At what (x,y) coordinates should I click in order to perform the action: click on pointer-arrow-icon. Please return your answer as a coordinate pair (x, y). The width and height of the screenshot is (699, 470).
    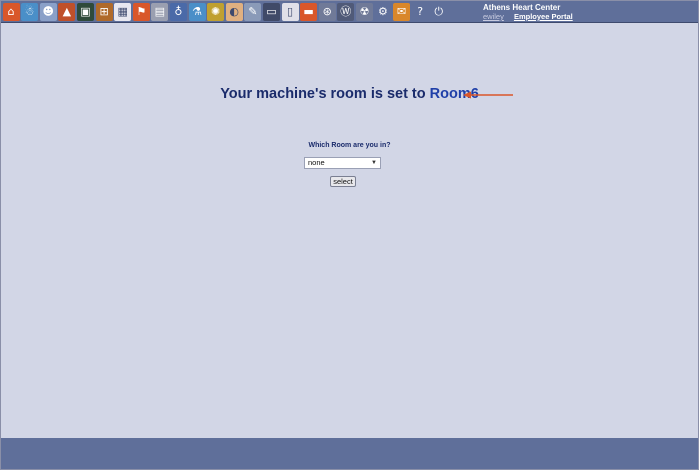
    Looking at the image, I should click on (488, 95).